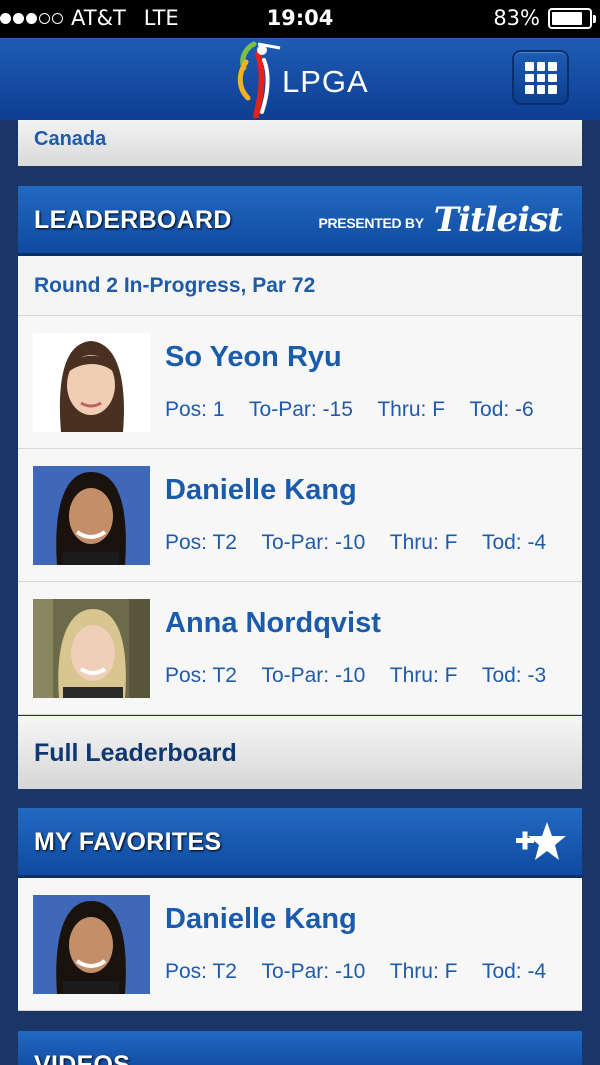  I want to click on battery-icon, so click(572, 18).